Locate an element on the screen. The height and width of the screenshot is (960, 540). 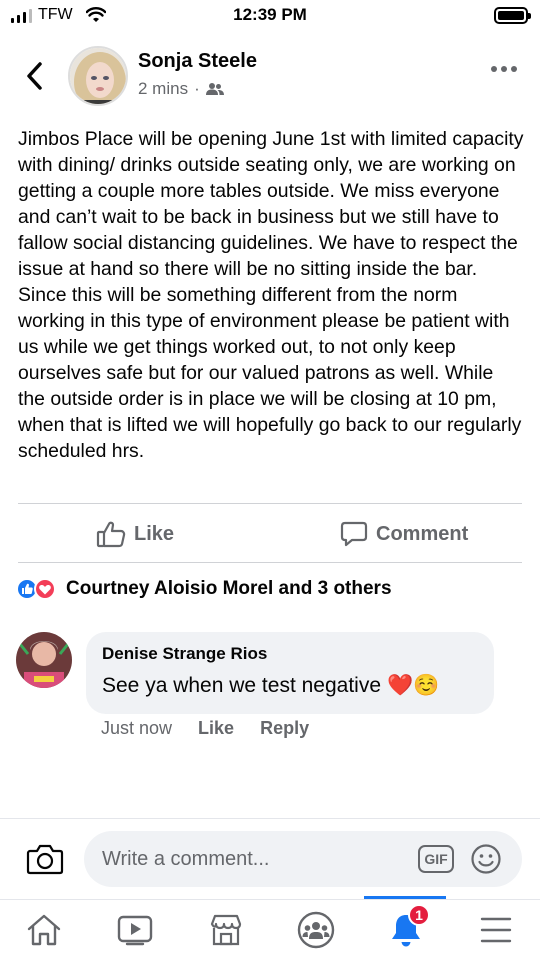
nav-notifications: 1 is located at coordinates (407, 927).